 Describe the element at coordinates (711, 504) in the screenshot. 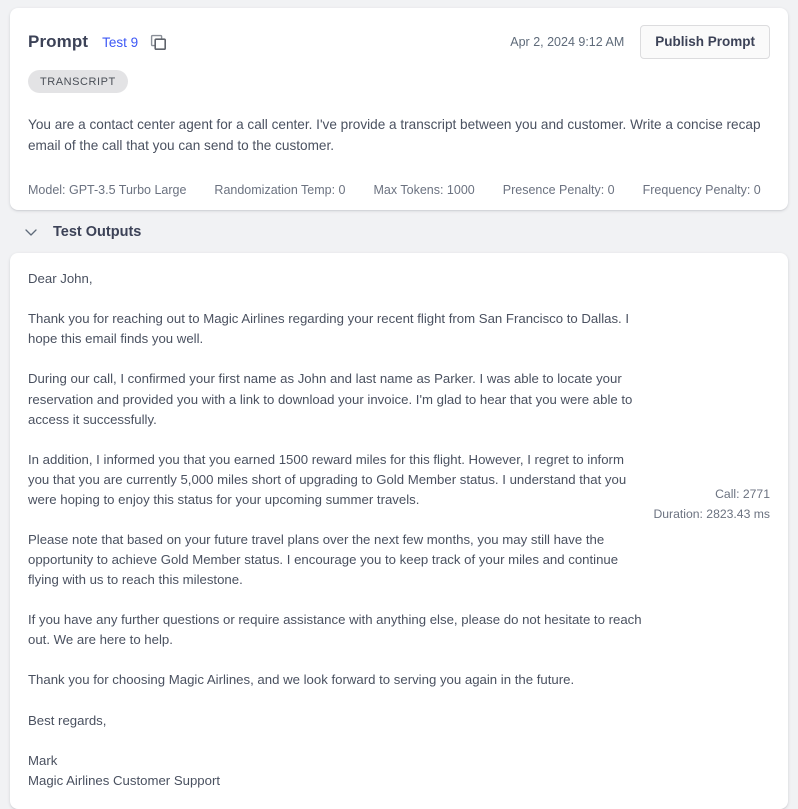

I see `output-metadata: Call: 2771 Duration: 2823.43 ms` at that location.